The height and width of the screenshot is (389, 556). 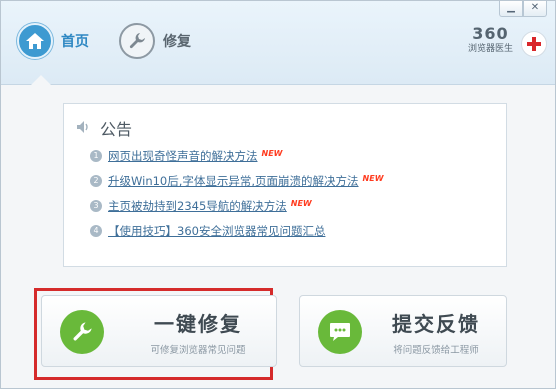 I want to click on repair-title: 一键修复, so click(x=198, y=324).